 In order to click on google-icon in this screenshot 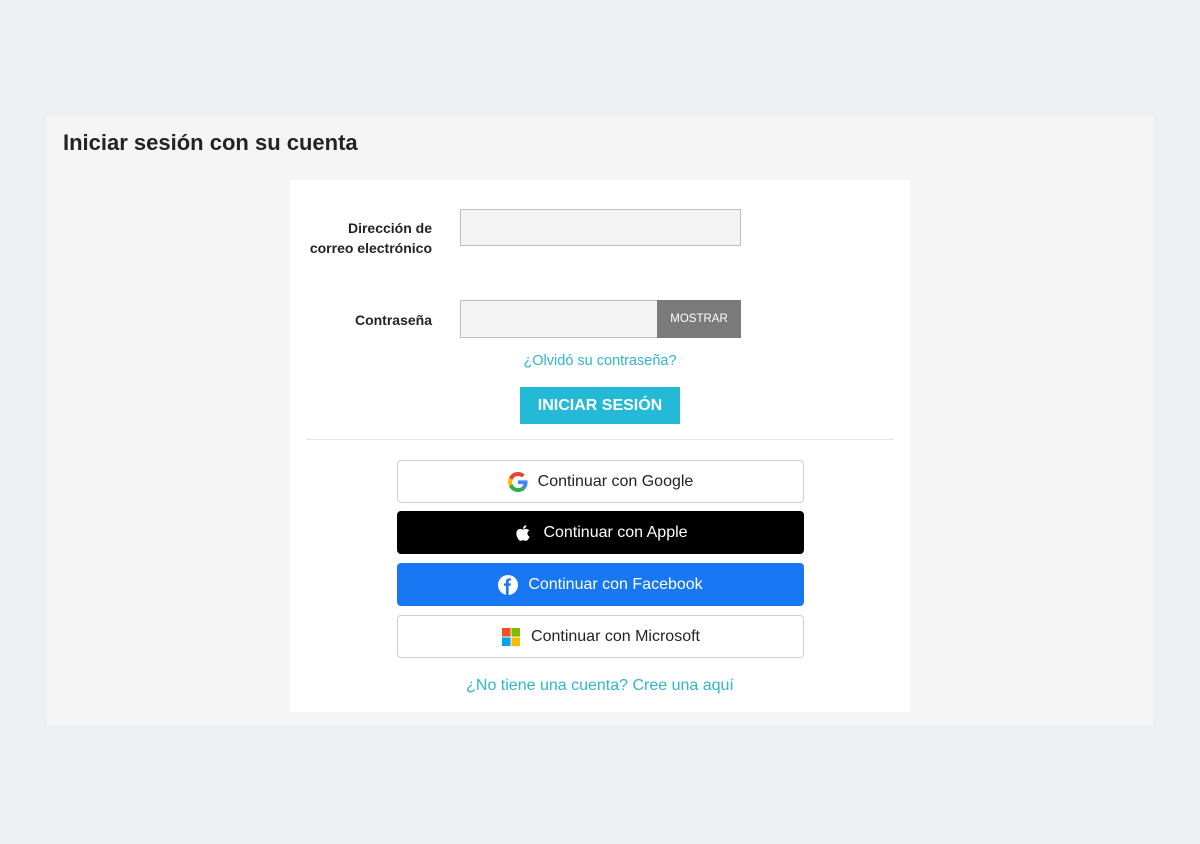, I will do `click(517, 481)`.